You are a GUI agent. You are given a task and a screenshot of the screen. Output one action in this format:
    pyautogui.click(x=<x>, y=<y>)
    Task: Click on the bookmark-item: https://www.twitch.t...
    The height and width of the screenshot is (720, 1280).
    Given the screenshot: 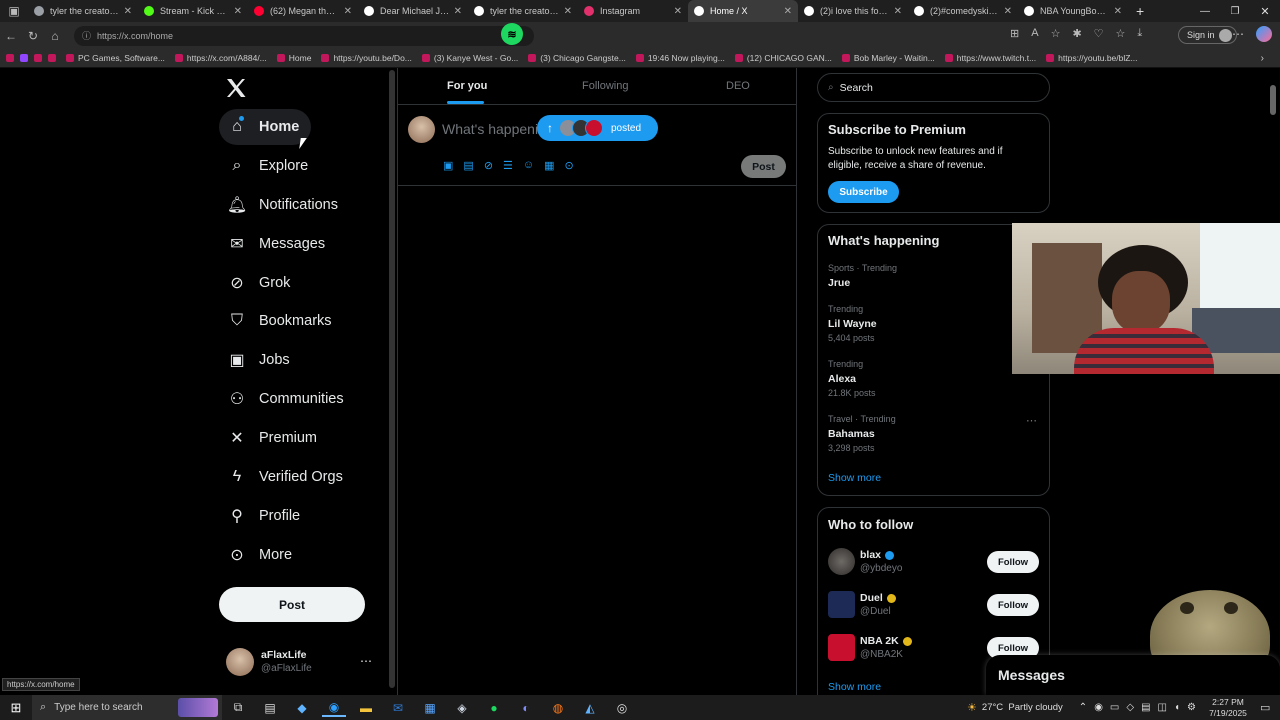 What is the action you would take?
    pyautogui.click(x=990, y=58)
    